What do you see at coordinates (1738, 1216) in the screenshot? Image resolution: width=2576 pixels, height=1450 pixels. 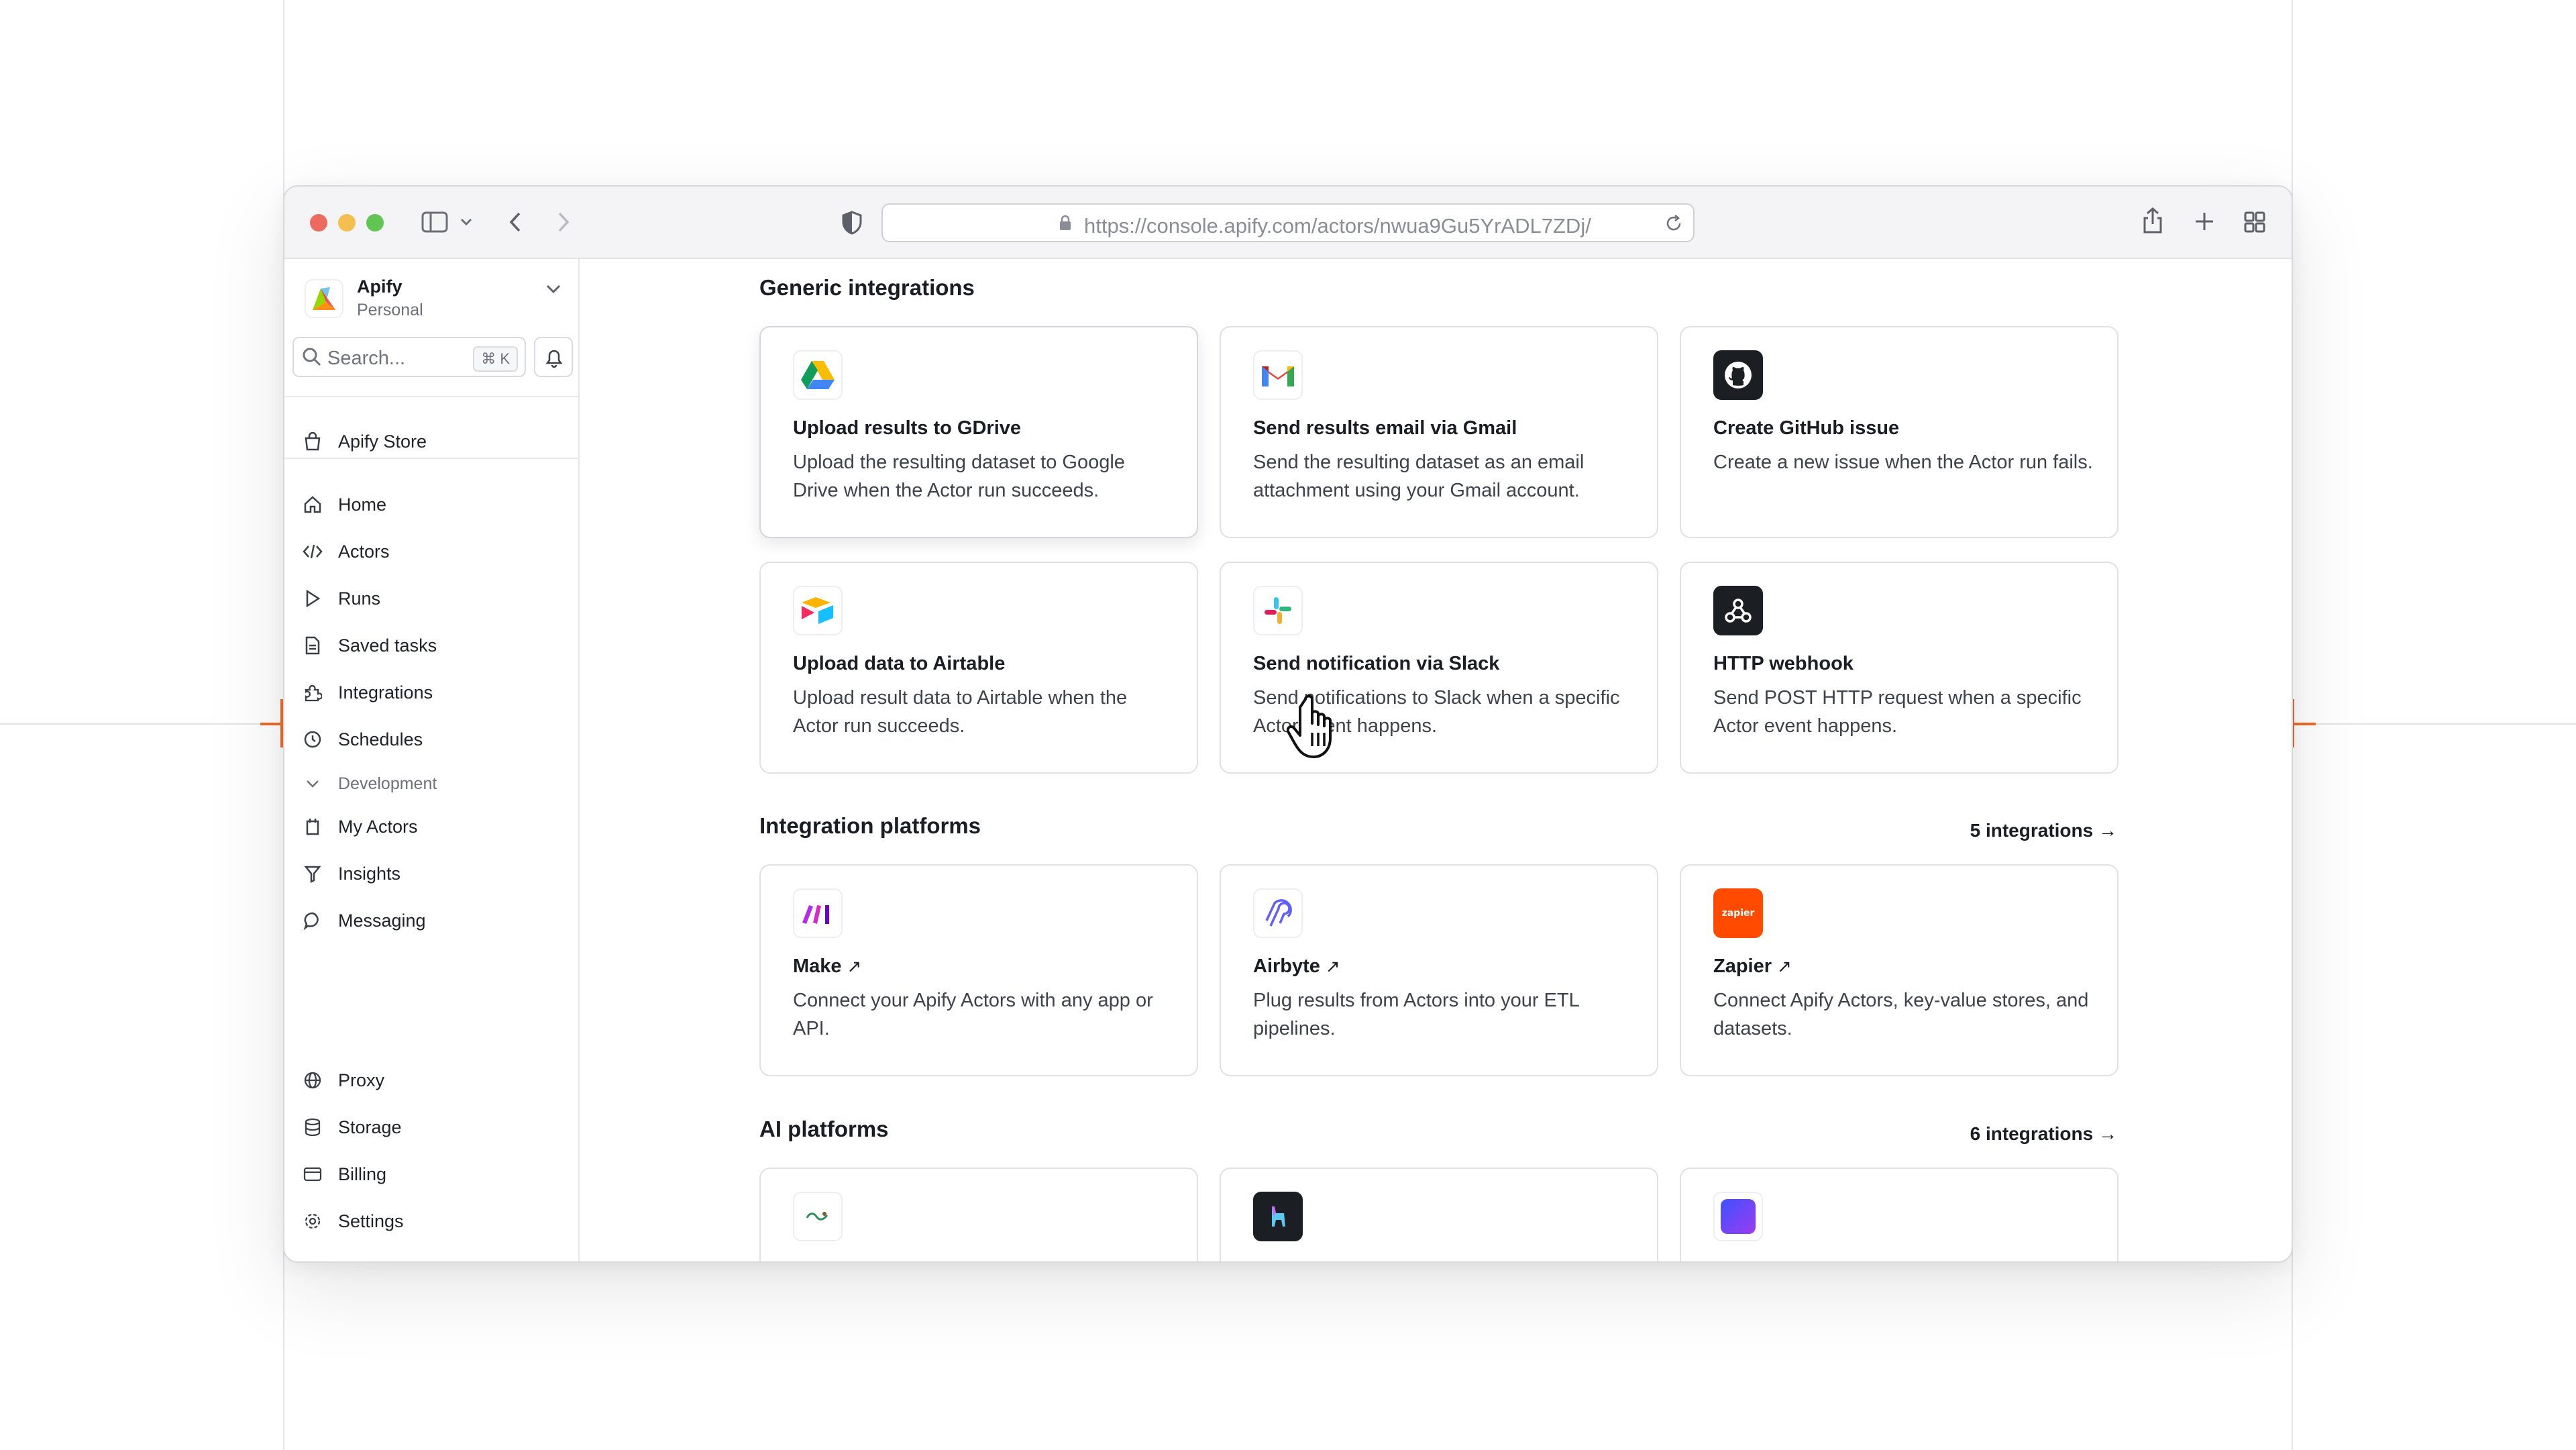 I see `flowise-icon` at bounding box center [1738, 1216].